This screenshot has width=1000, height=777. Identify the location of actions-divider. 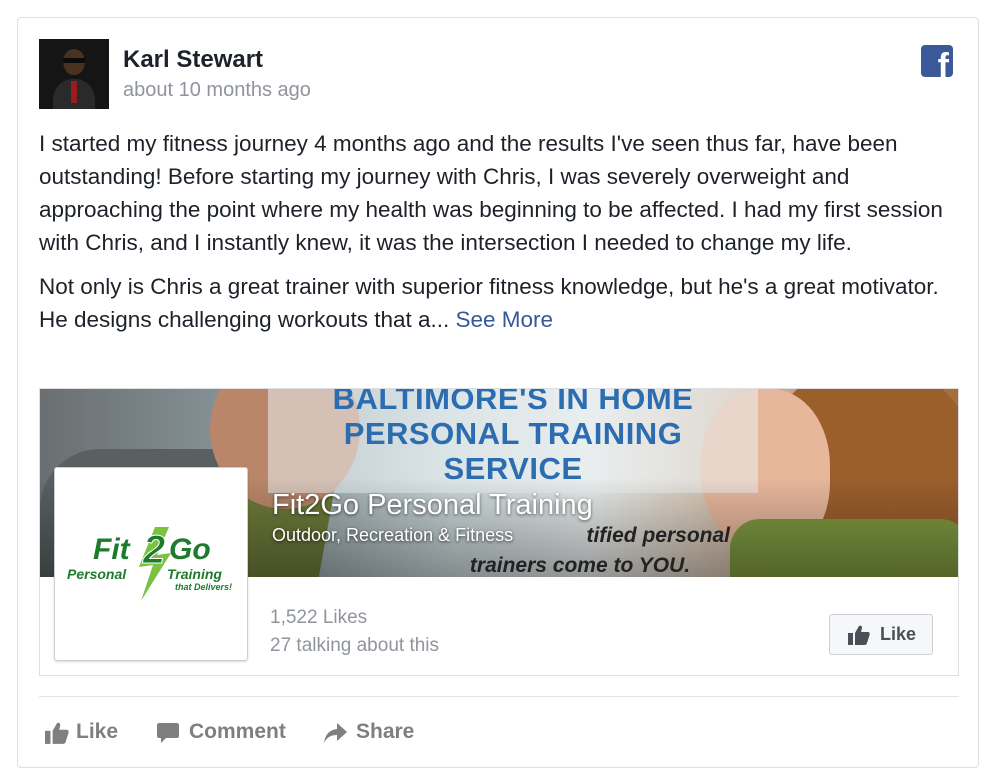
(499, 696).